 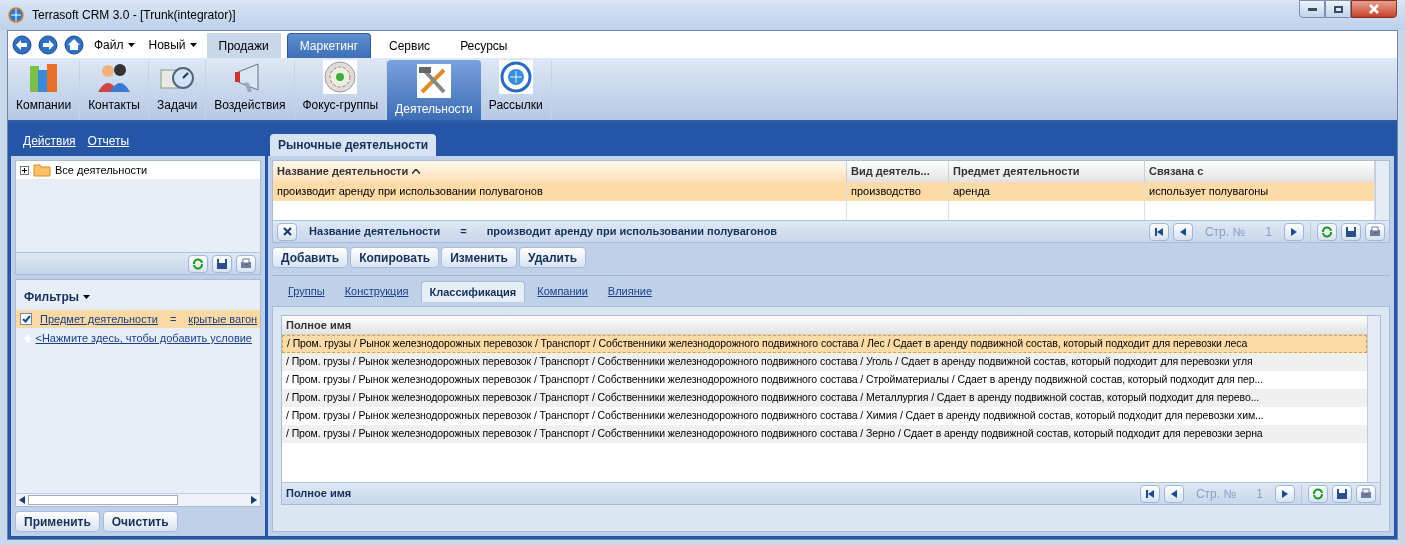 What do you see at coordinates (22, 500) in the screenshot?
I see `scroll-left-icon` at bounding box center [22, 500].